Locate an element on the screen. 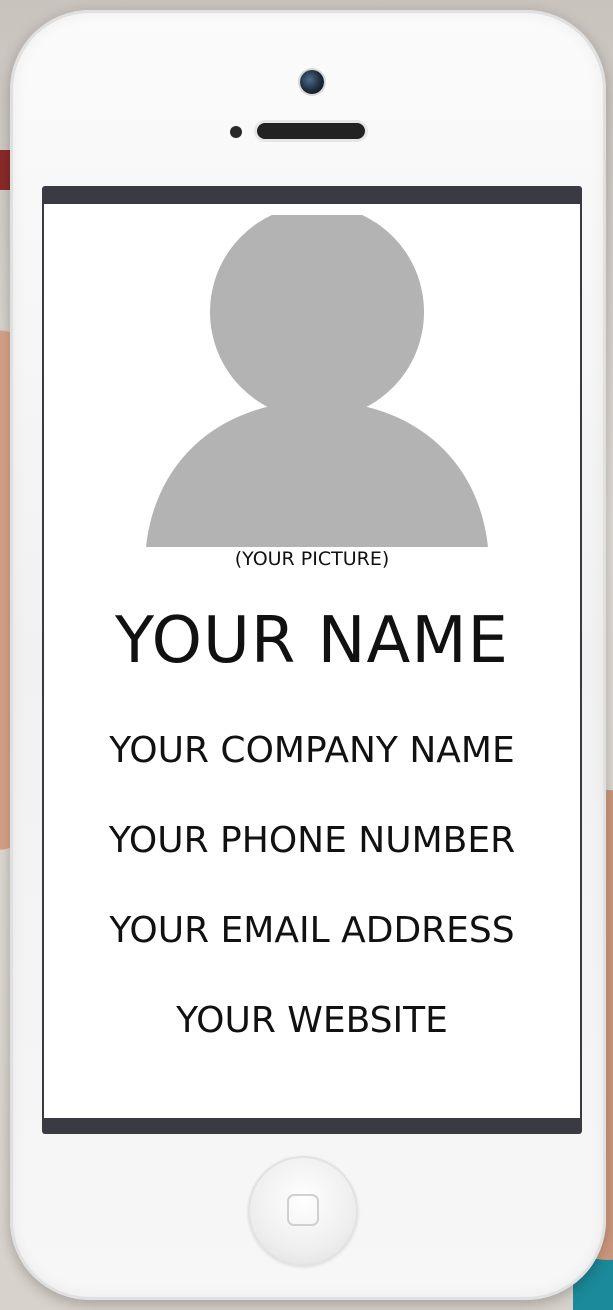 Image resolution: width=613 pixels, height=1310 pixels. home-button is located at coordinates (303, 1211).